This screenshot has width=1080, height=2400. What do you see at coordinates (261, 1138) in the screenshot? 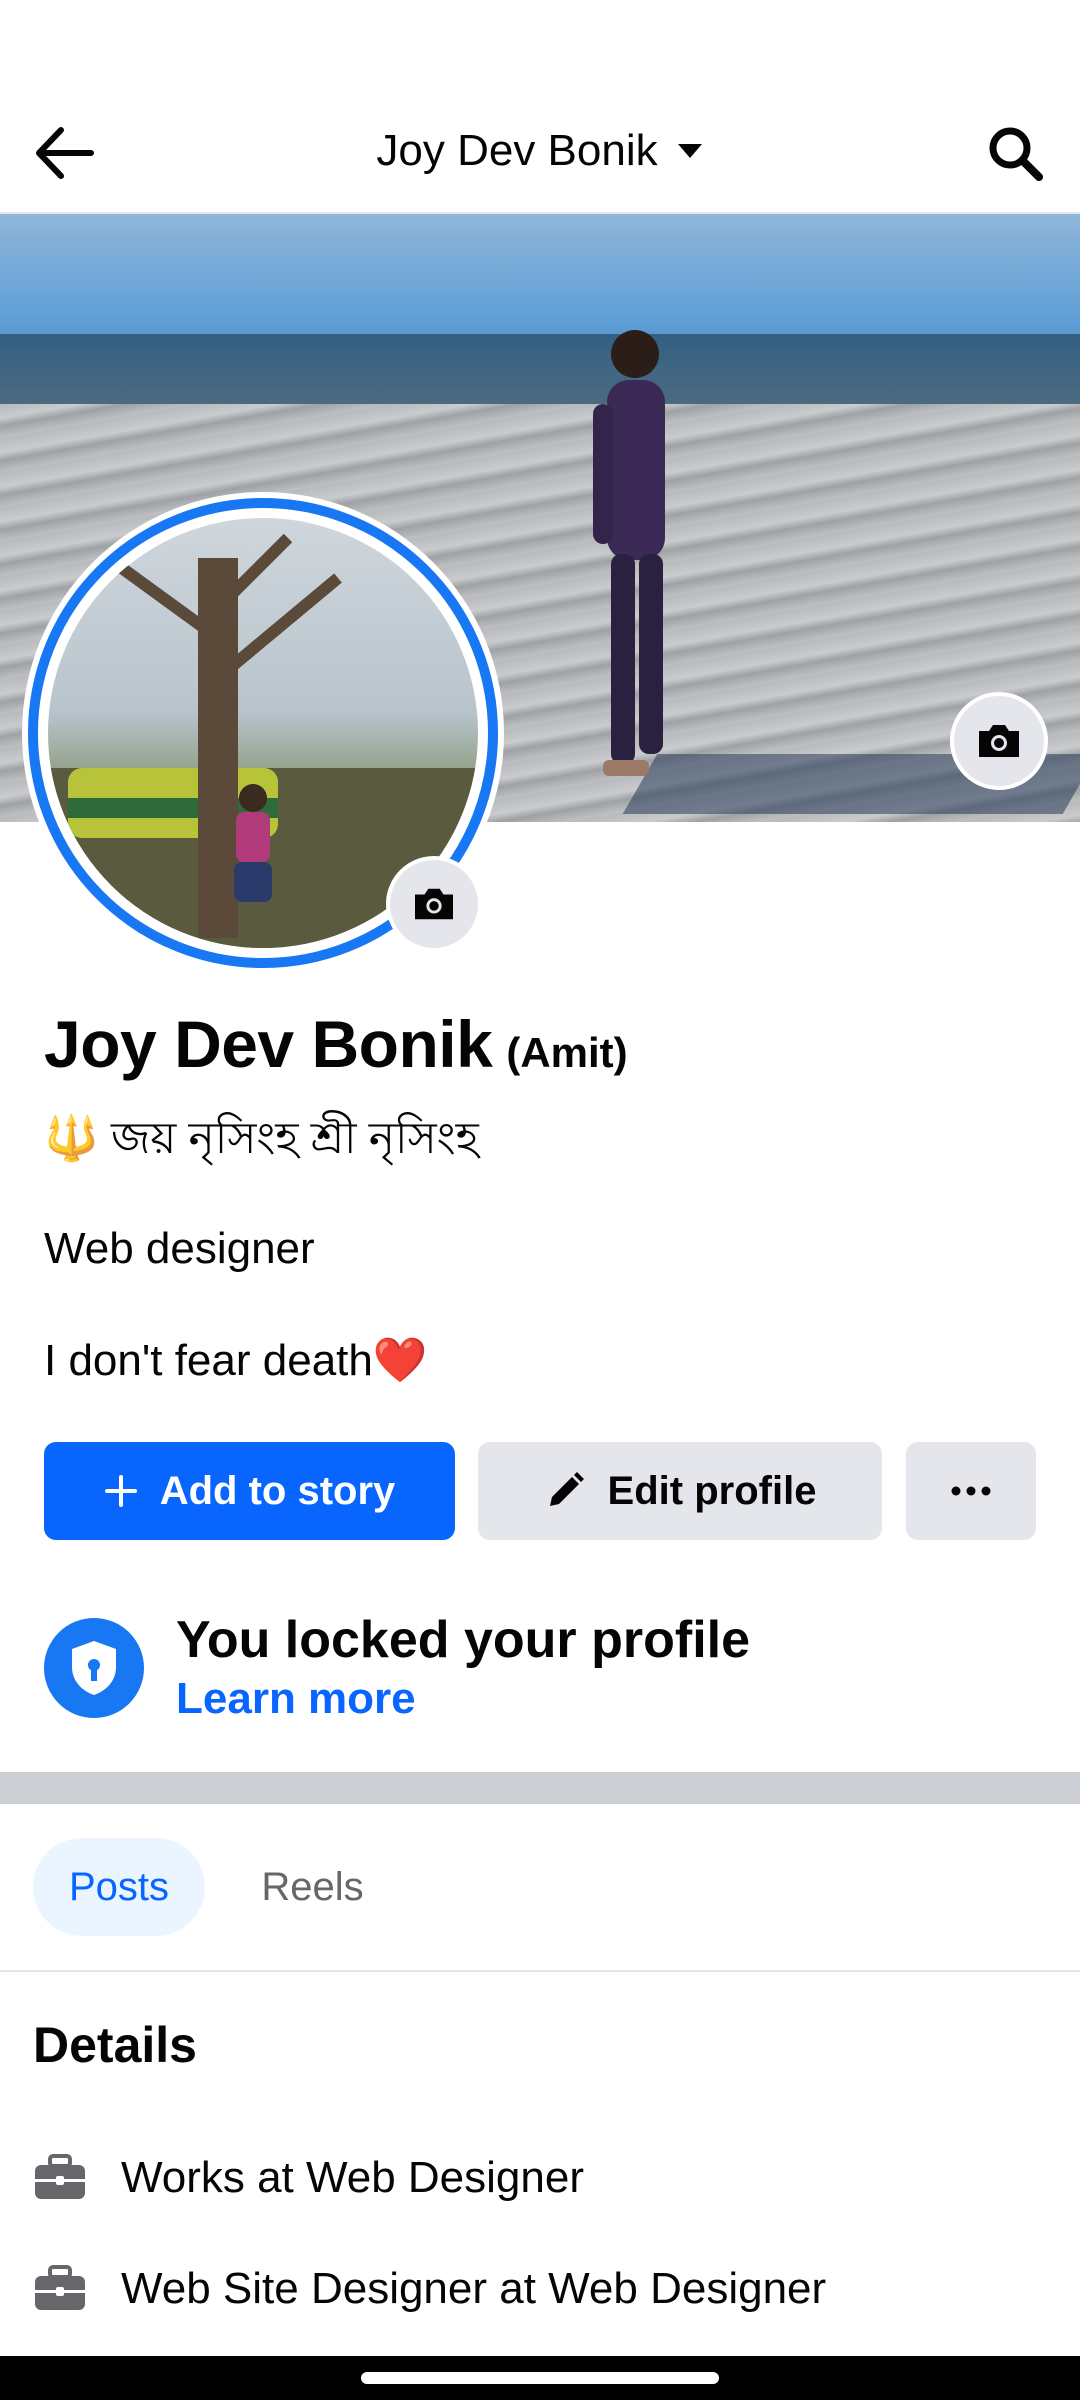
I see `bio-line: 🔱 জয় নৃসিংহ শ্রী নৃসিংহ` at bounding box center [261, 1138].